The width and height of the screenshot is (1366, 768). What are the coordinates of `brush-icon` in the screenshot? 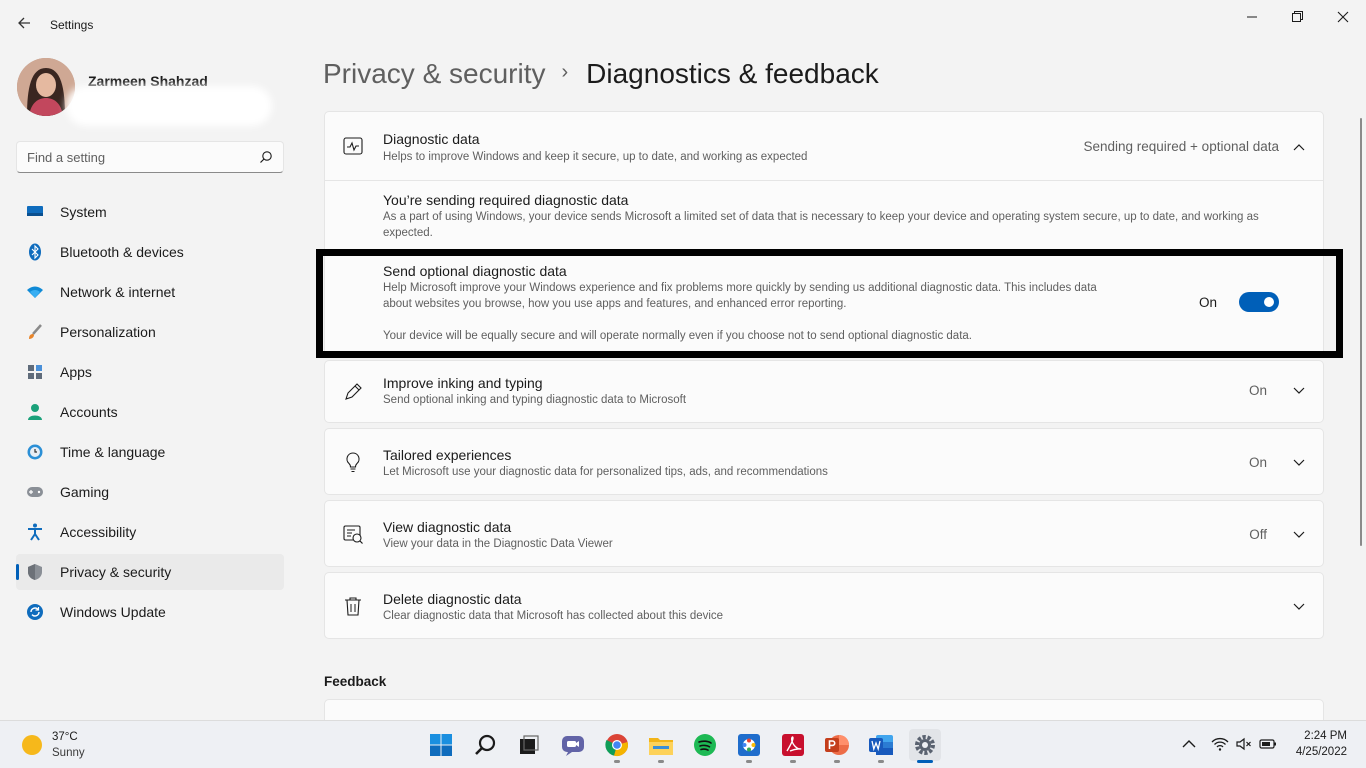 It's located at (35, 332).